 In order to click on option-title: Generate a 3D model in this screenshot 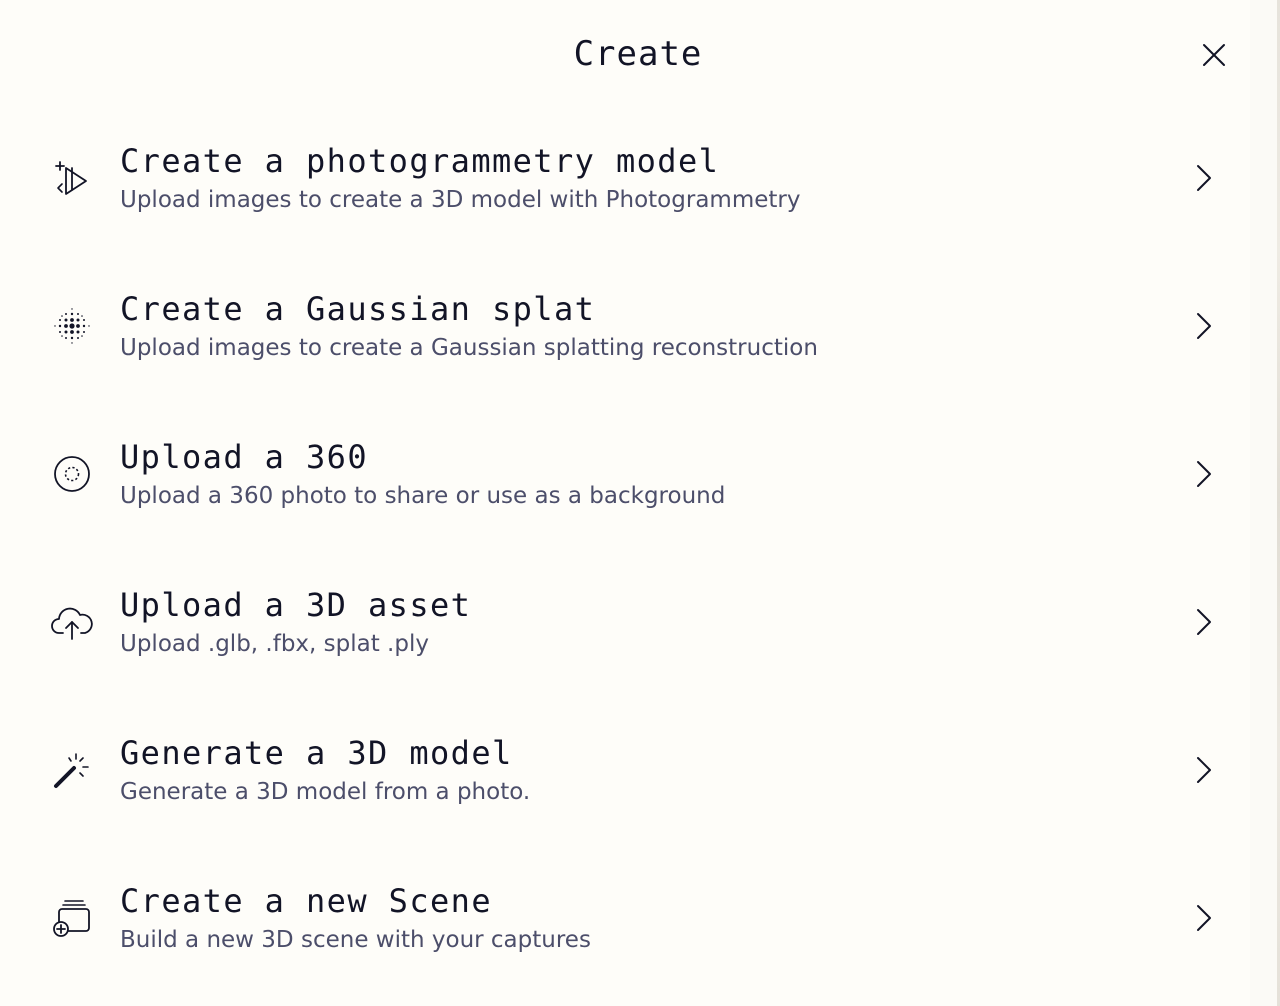, I will do `click(316, 753)`.